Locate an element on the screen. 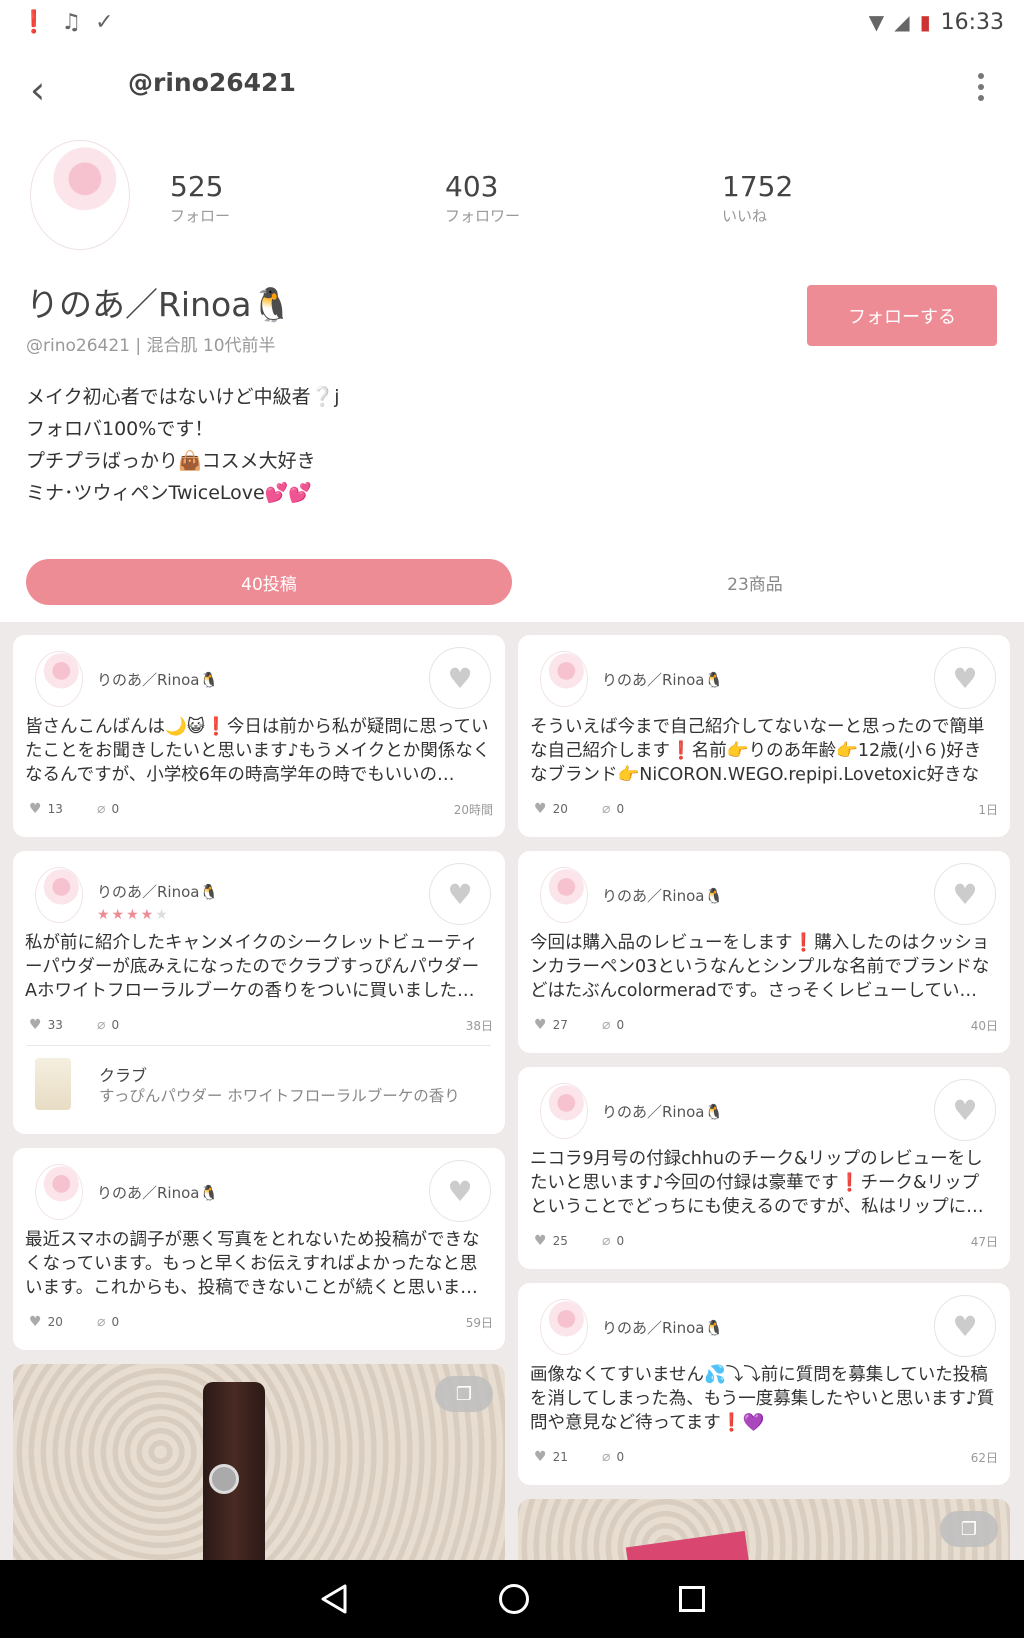  battery-icon: ▮ is located at coordinates (925, 22).